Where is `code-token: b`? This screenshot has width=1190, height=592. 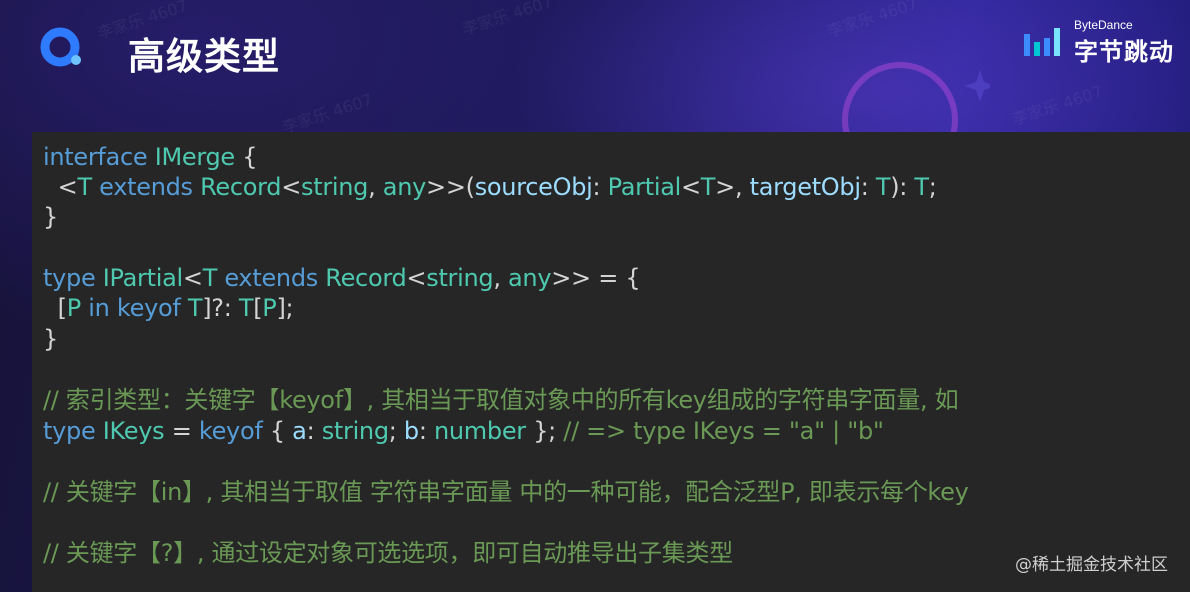 code-token: b is located at coordinates (411, 431).